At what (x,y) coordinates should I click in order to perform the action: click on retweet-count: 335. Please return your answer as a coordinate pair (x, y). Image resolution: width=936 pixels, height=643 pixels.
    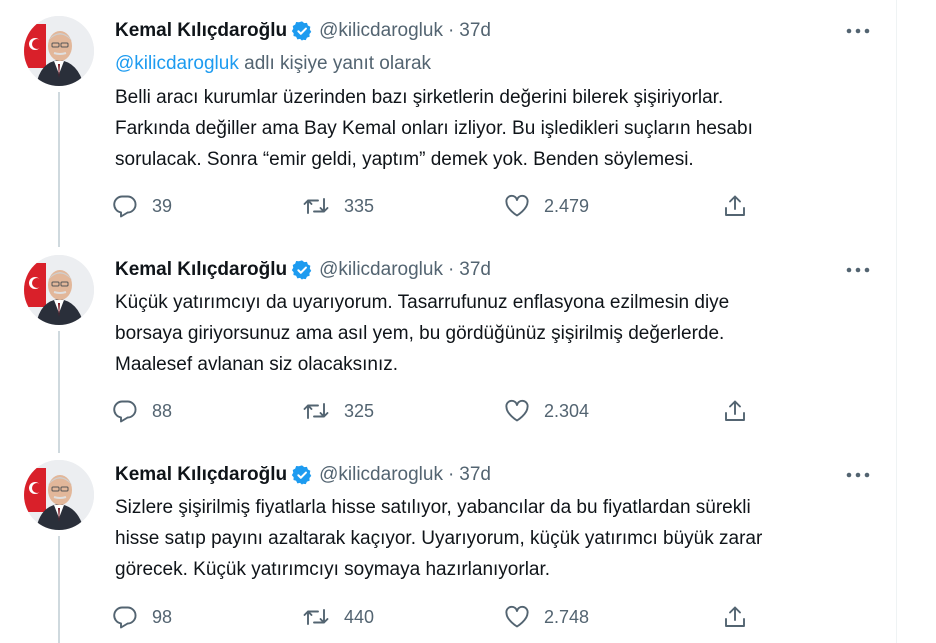
    Looking at the image, I should click on (359, 205).